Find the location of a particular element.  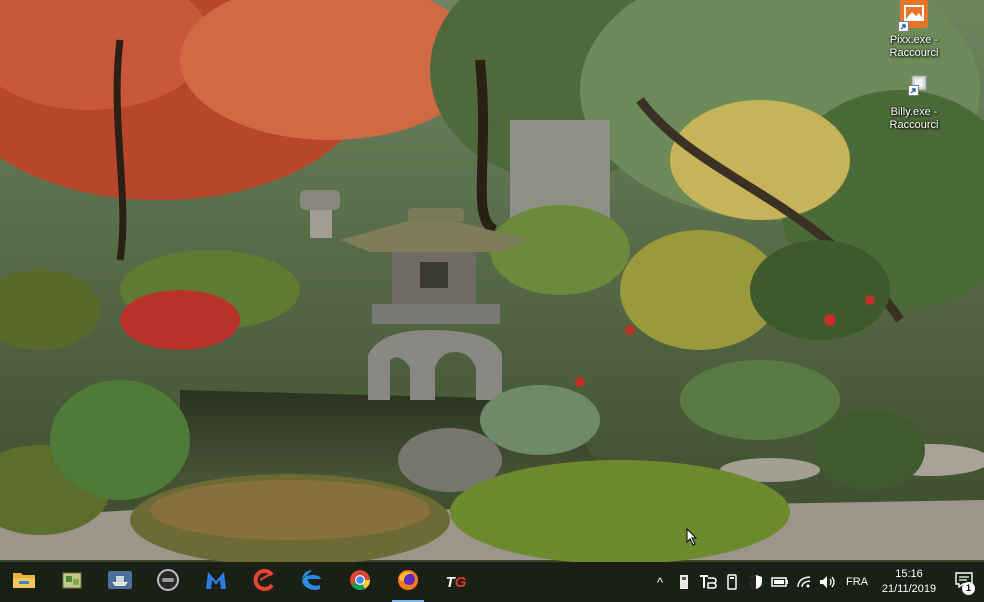

ship-icon is located at coordinates (120, 582).